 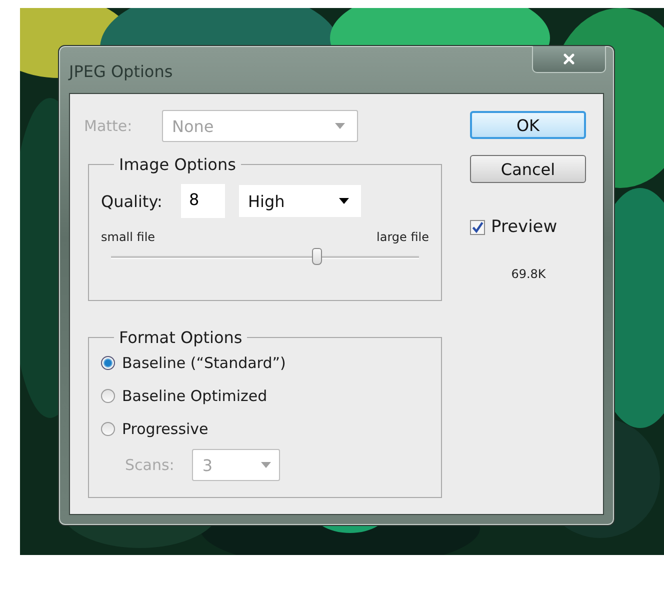 I want to click on option-label: Progressive, so click(x=165, y=429).